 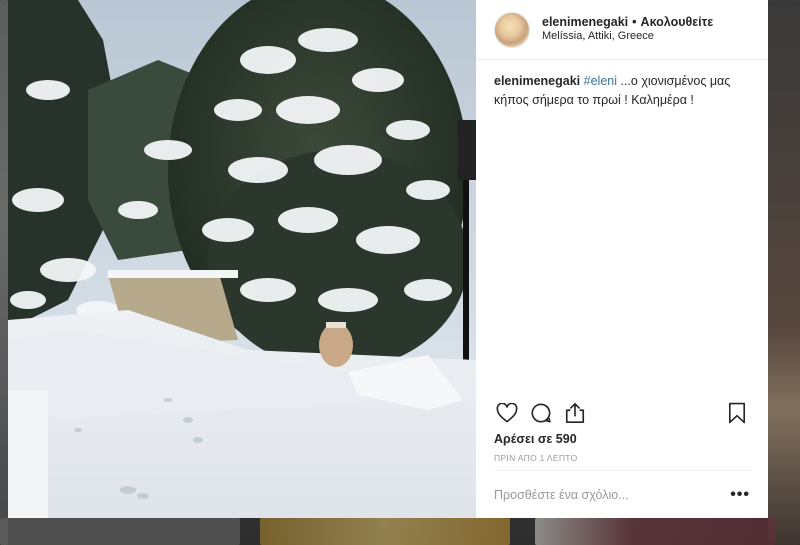 I want to click on save-button, so click(x=737, y=413).